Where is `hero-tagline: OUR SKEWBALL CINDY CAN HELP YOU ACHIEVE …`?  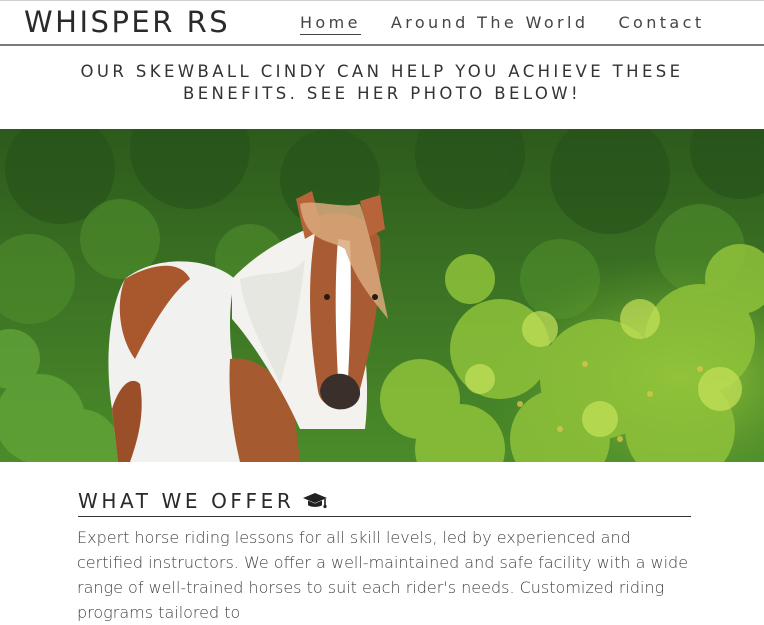 hero-tagline: OUR SKEWBALL CINDY CAN HELP YOU ACHIEVE … is located at coordinates (382, 82).